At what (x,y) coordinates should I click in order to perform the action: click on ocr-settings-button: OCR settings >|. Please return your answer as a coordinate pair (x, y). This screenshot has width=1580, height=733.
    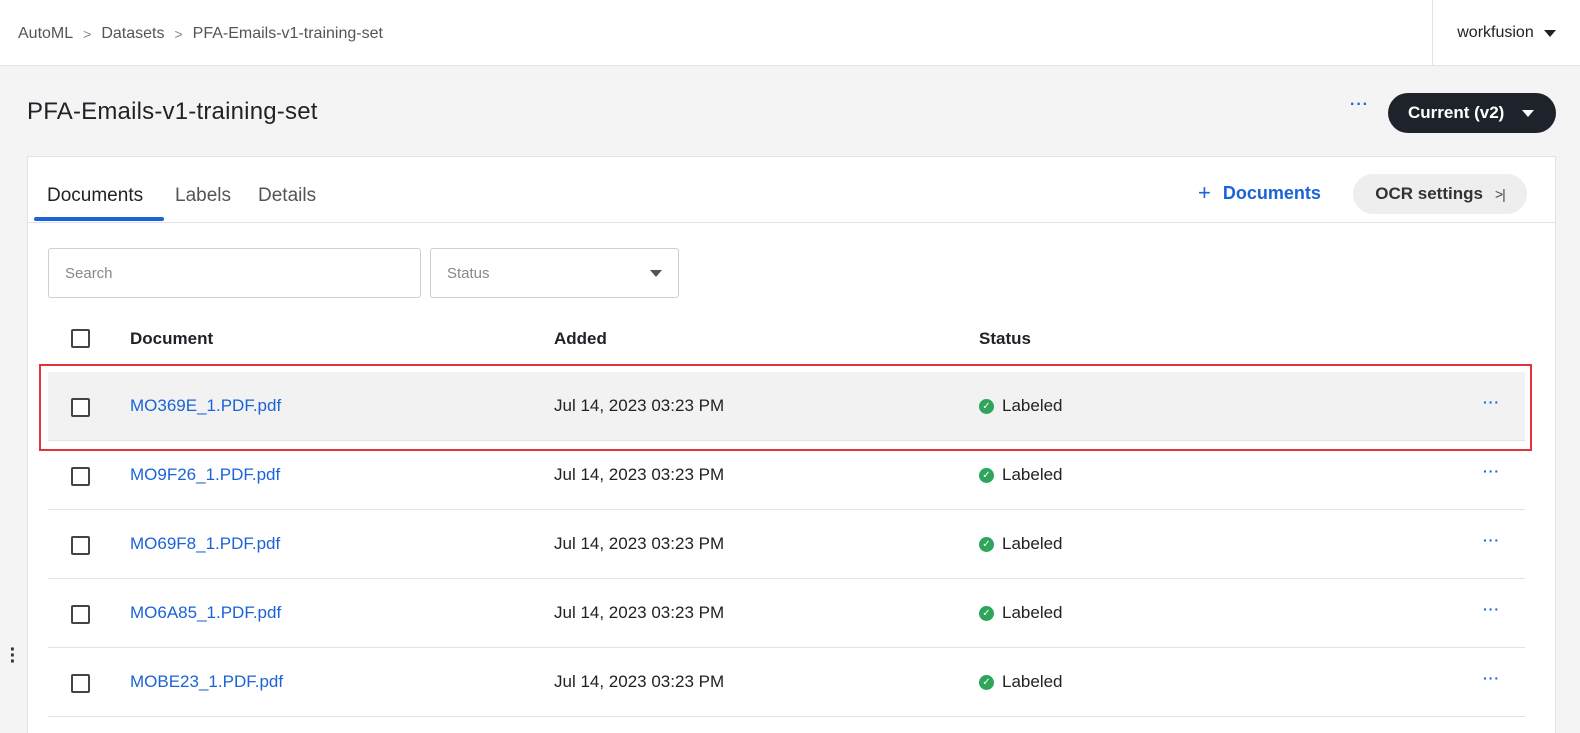
    Looking at the image, I should click on (1440, 194).